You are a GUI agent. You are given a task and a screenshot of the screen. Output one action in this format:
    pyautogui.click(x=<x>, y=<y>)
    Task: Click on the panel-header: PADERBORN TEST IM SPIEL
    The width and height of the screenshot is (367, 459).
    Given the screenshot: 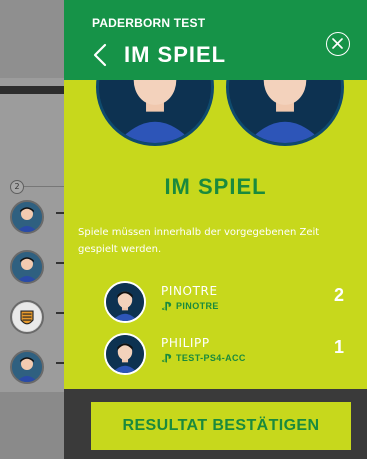 What is the action you would take?
    pyautogui.click(x=215, y=40)
    